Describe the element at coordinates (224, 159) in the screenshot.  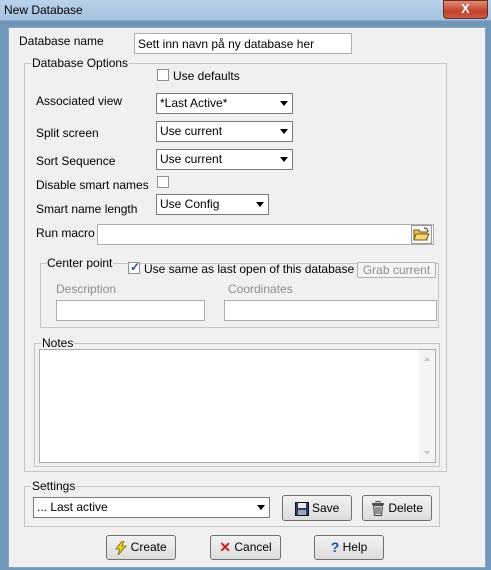
I see `sort-sequence-select: Use current` at that location.